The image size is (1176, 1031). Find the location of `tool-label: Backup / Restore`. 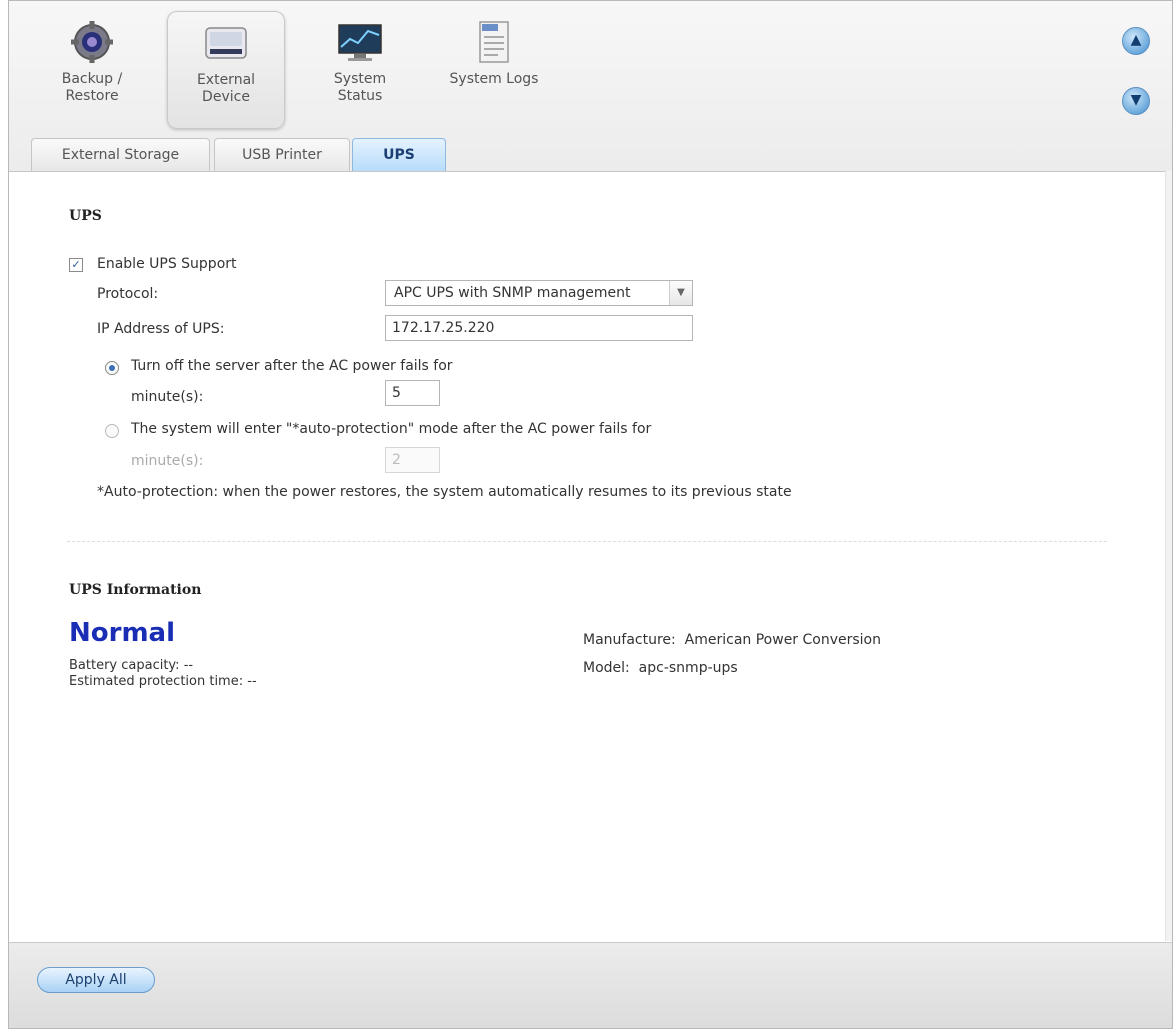

tool-label: Backup / Restore is located at coordinates (92, 87).